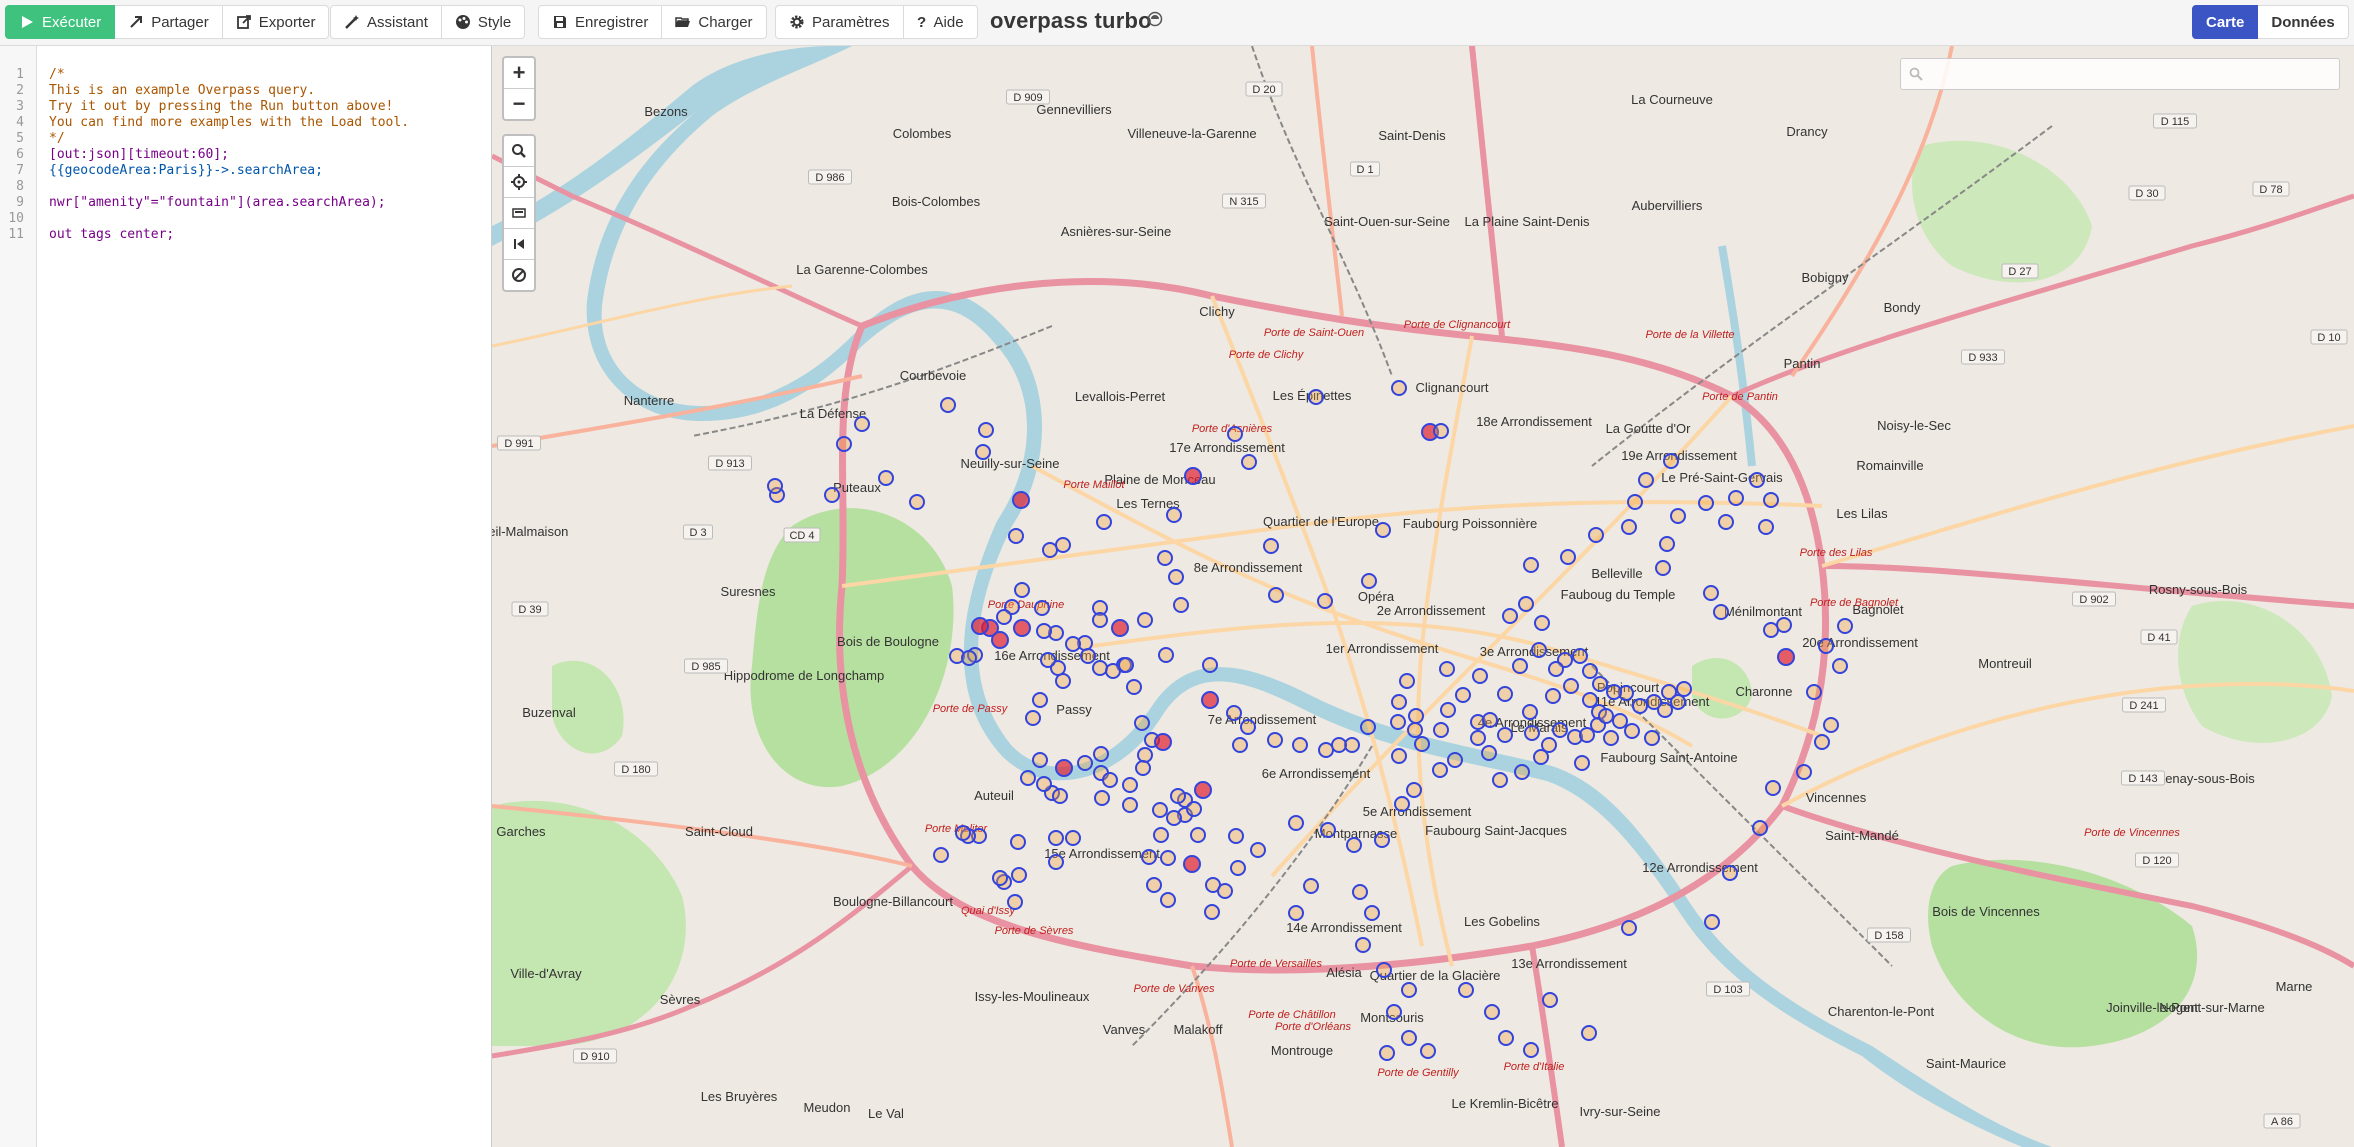 This screenshot has width=2354, height=1147. Describe the element at coordinates (386, 22) in the screenshot. I see `wizard-button: Assistant` at that location.